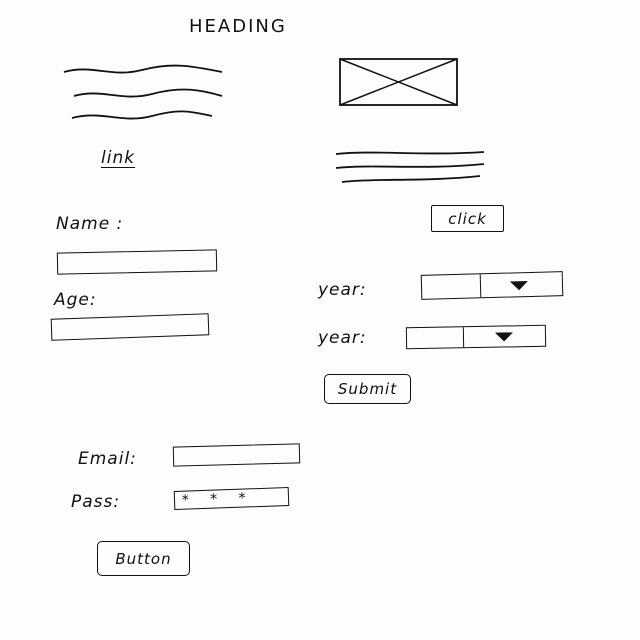  Describe the element at coordinates (75, 300) in the screenshot. I see `age-label: Age:` at that location.